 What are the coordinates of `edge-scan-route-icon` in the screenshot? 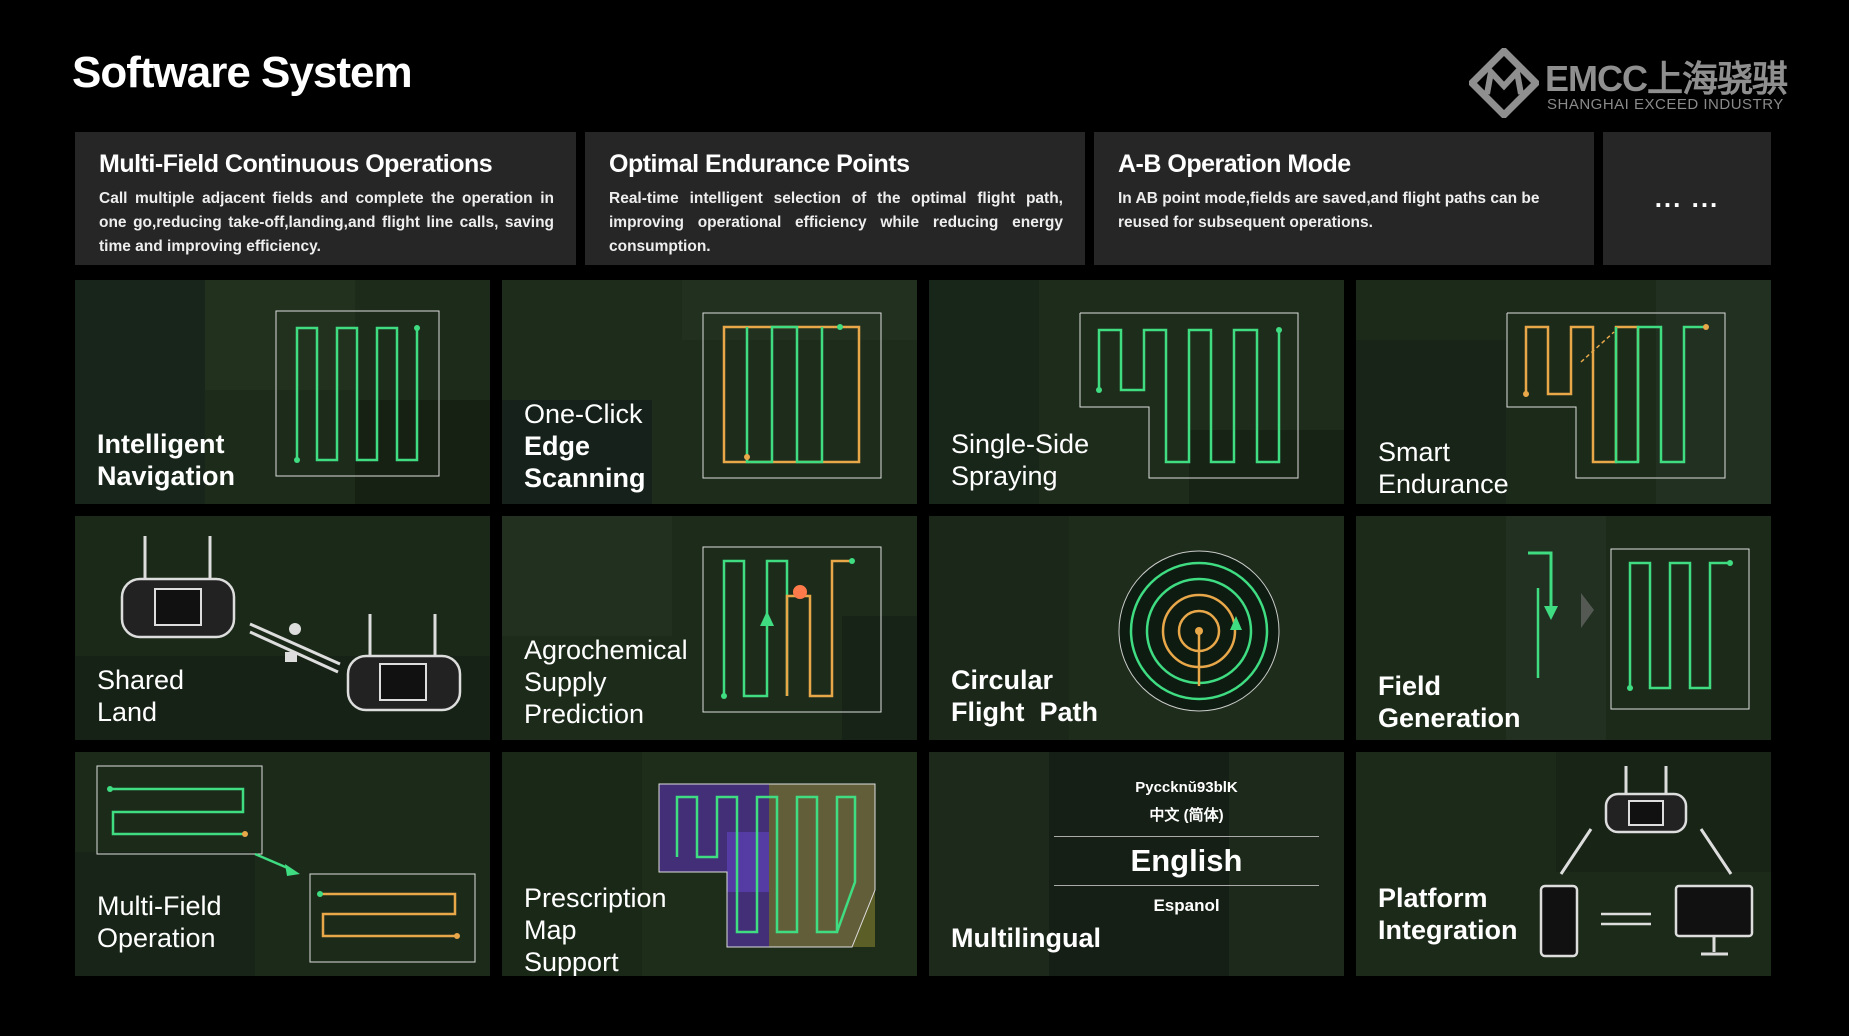 It's located at (792, 395).